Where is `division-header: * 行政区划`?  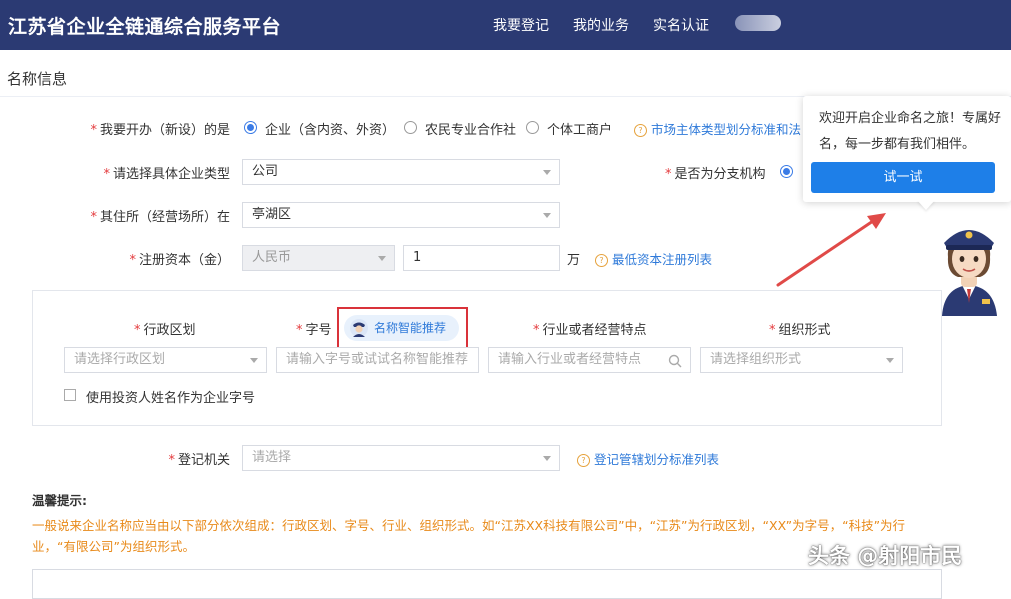
division-header: * 行政区划 is located at coordinates (165, 330).